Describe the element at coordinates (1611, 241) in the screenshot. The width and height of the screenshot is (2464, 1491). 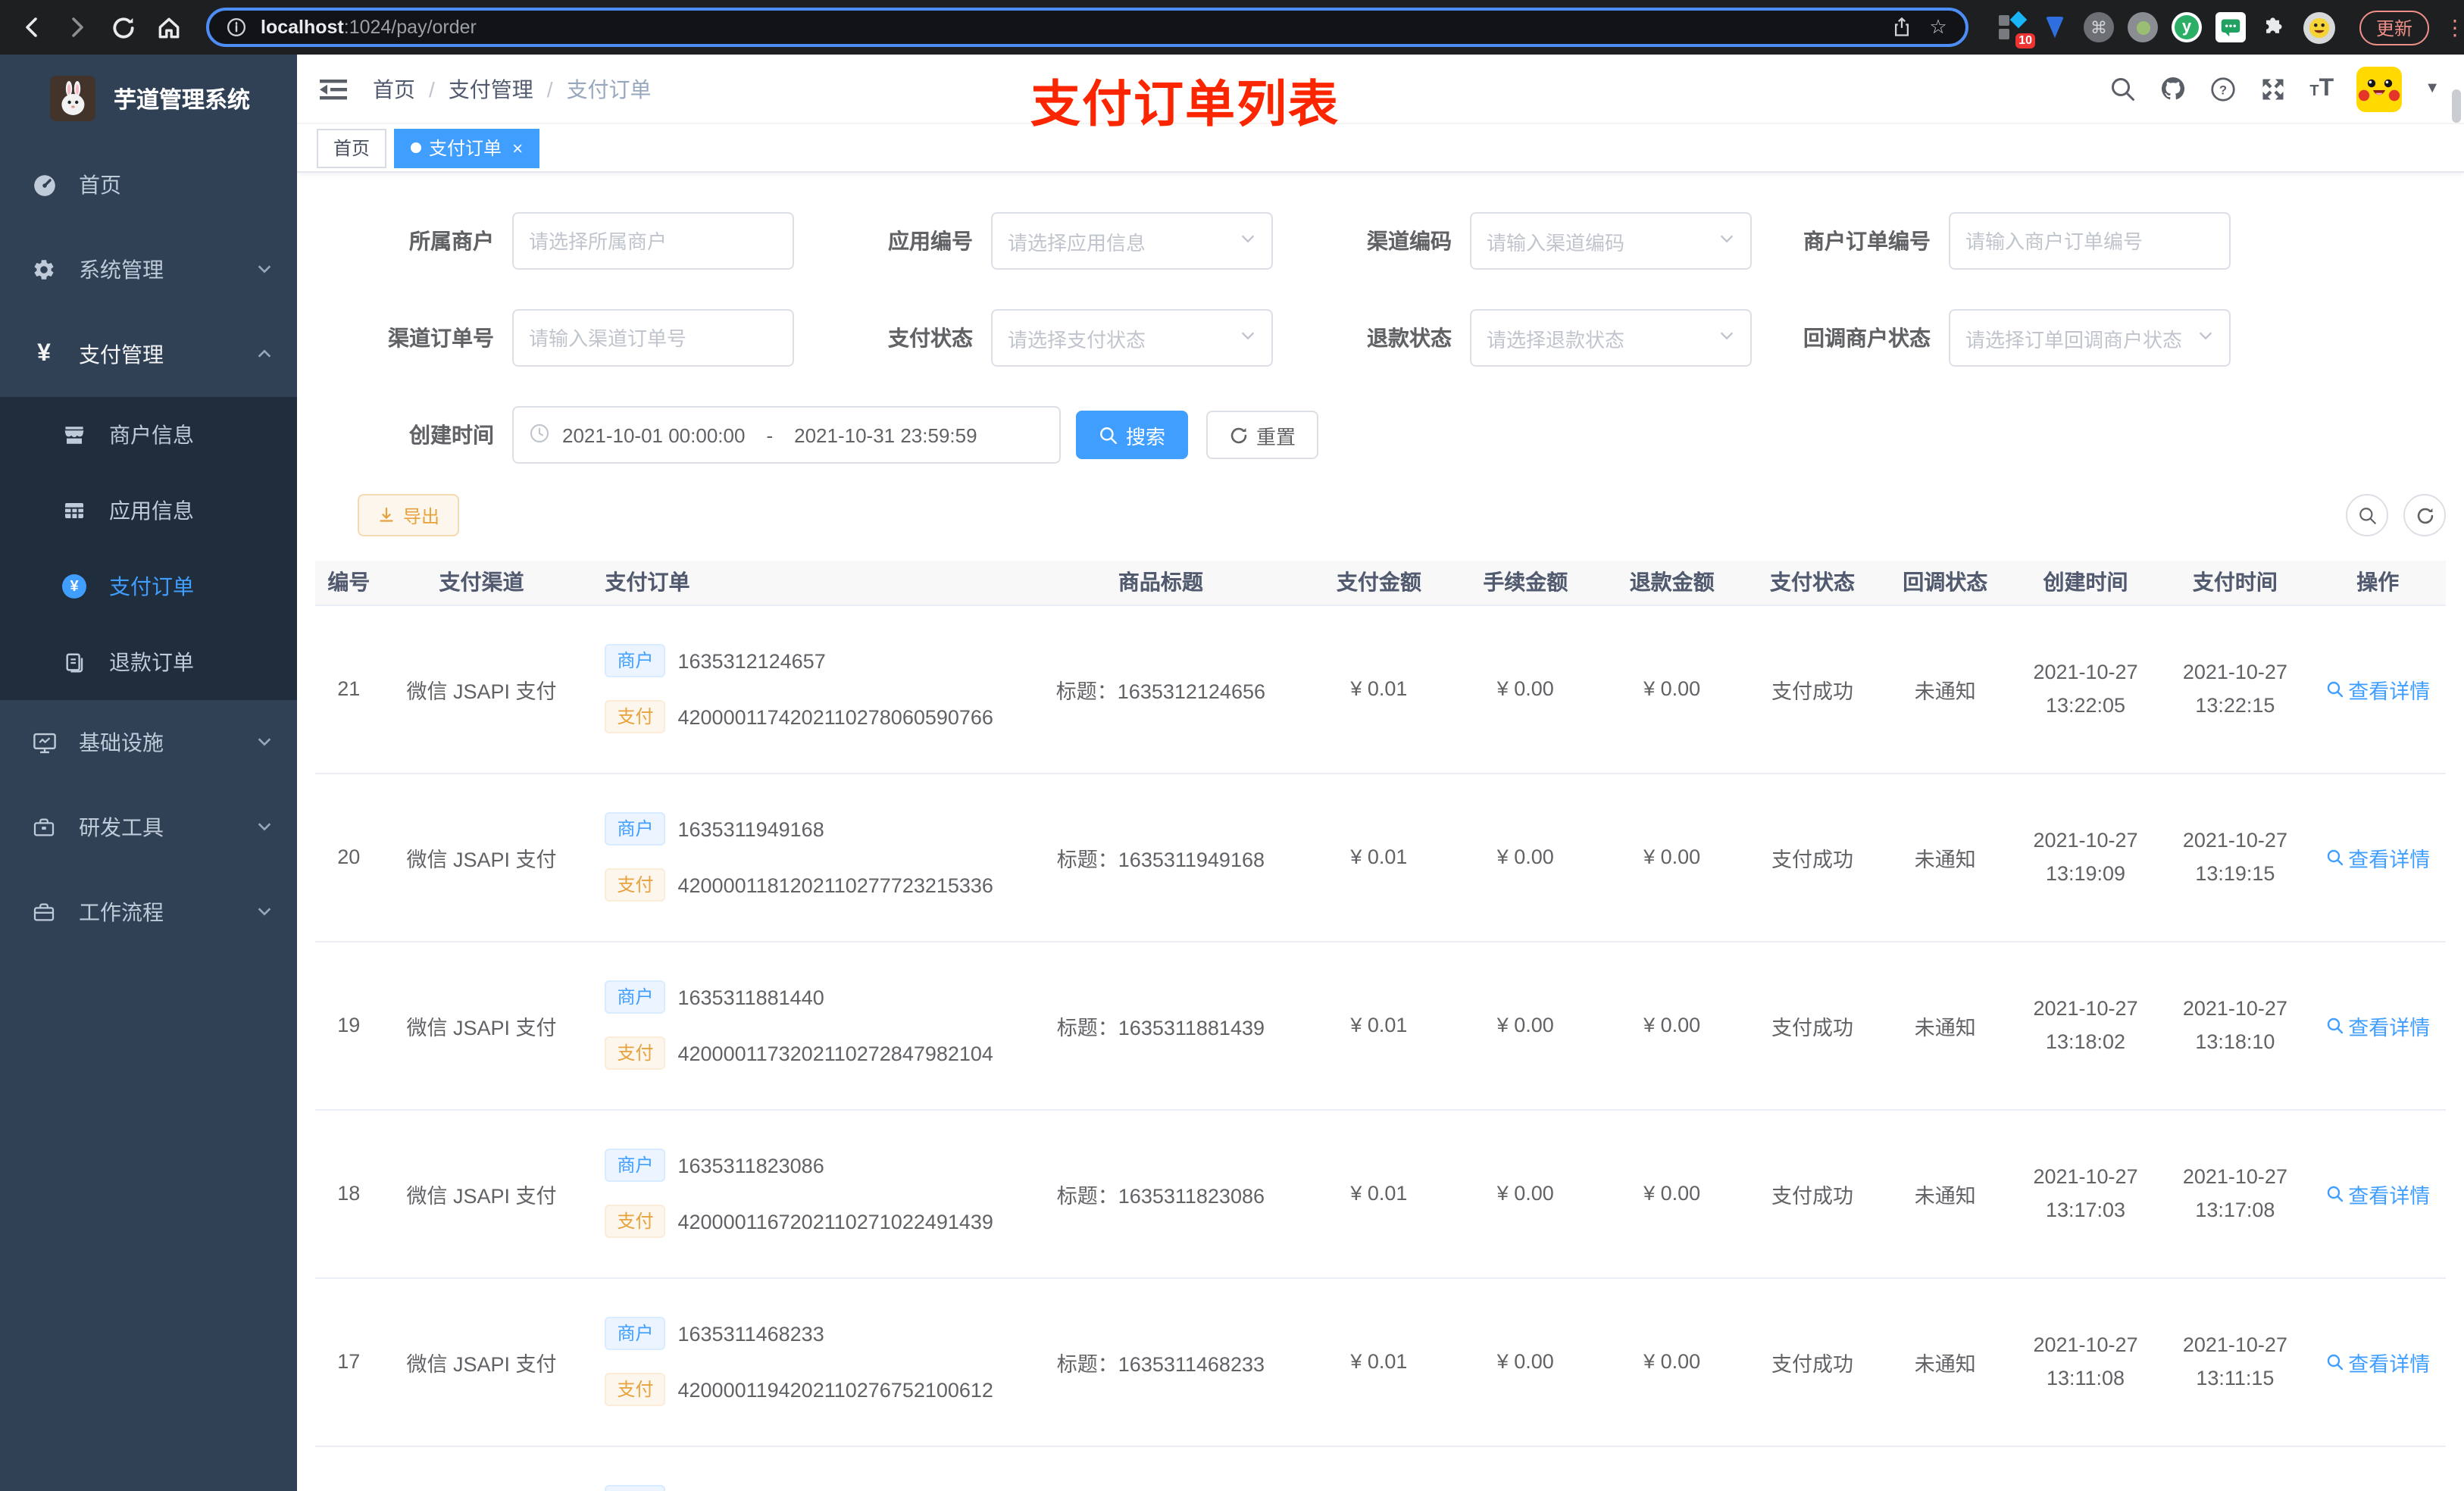
I see `channel-code-select: 请输入渠道编码` at that location.